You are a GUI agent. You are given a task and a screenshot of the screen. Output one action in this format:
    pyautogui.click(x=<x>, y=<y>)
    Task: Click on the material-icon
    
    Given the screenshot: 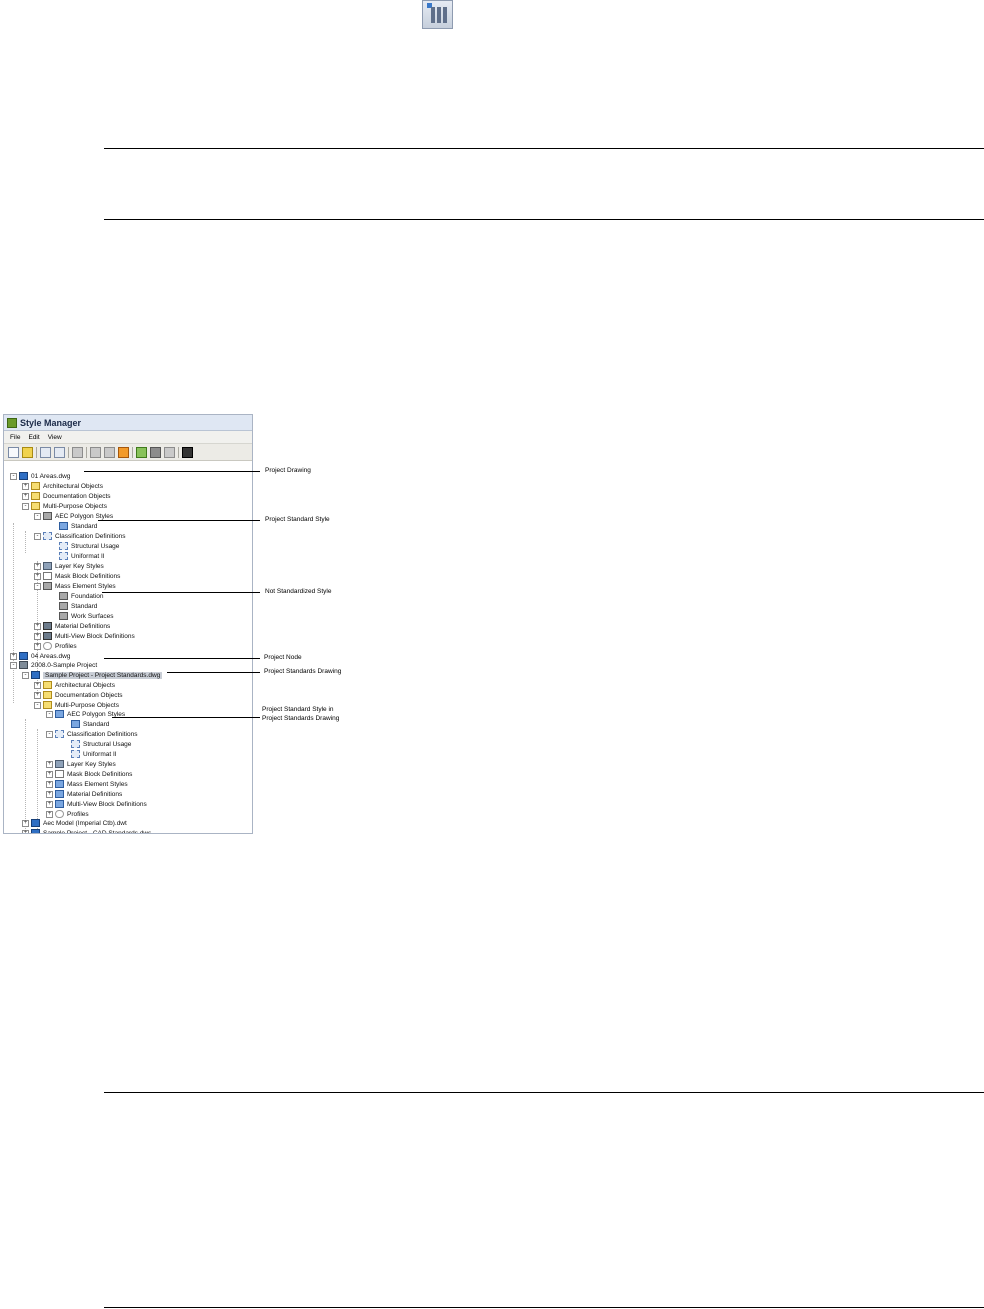 What is the action you would take?
    pyautogui.click(x=47, y=626)
    